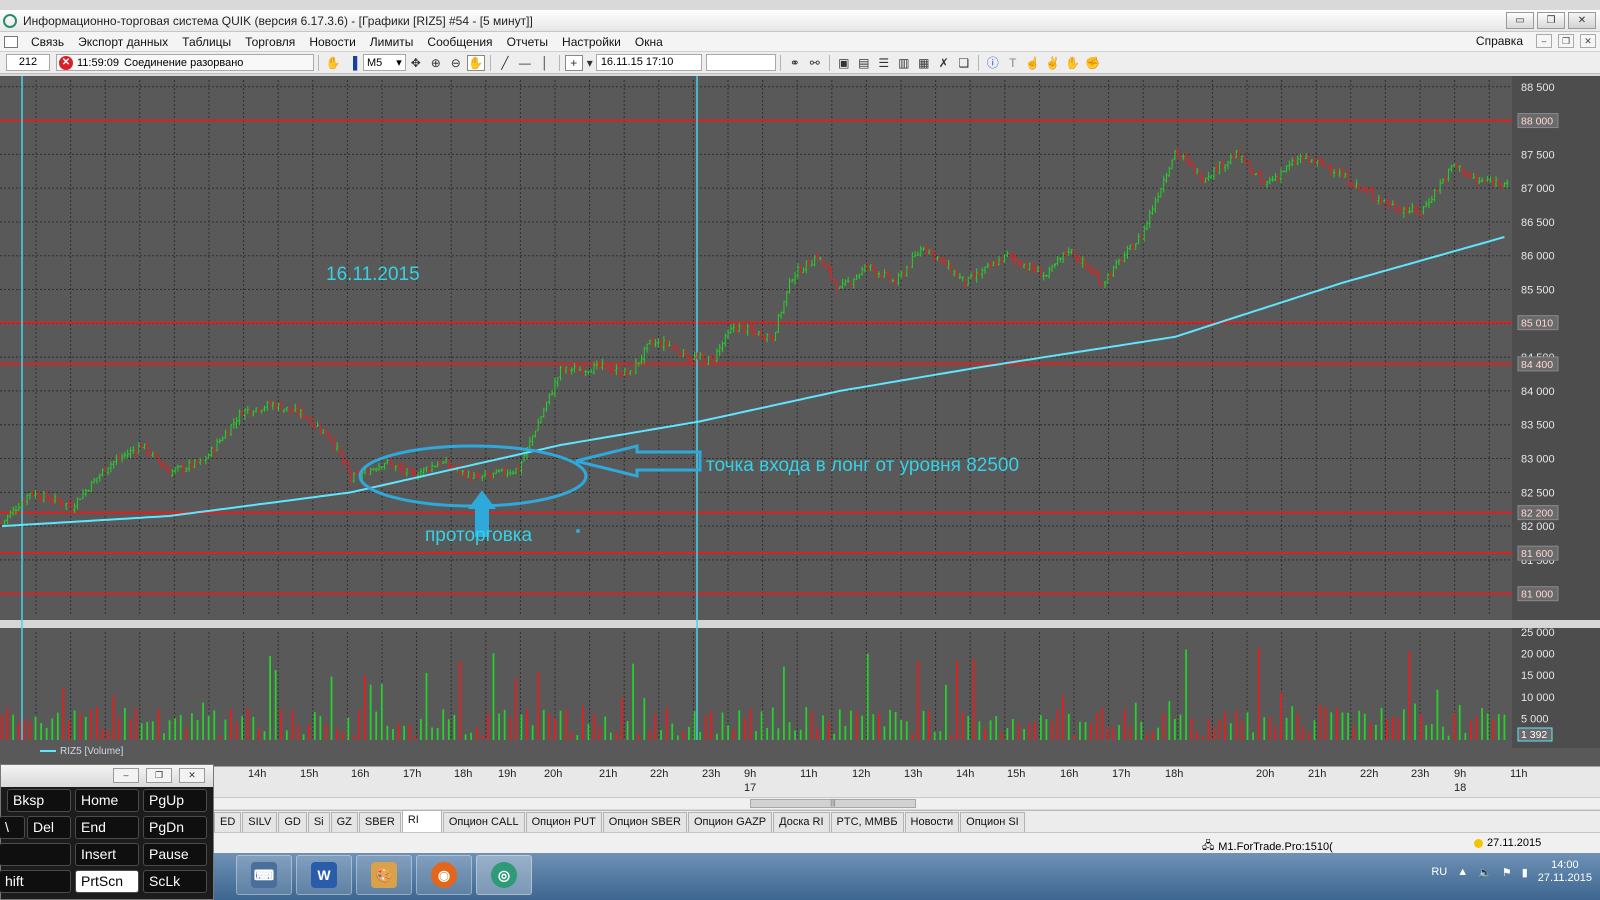  What do you see at coordinates (1439, 872) in the screenshot?
I see `language-indicator: RU` at bounding box center [1439, 872].